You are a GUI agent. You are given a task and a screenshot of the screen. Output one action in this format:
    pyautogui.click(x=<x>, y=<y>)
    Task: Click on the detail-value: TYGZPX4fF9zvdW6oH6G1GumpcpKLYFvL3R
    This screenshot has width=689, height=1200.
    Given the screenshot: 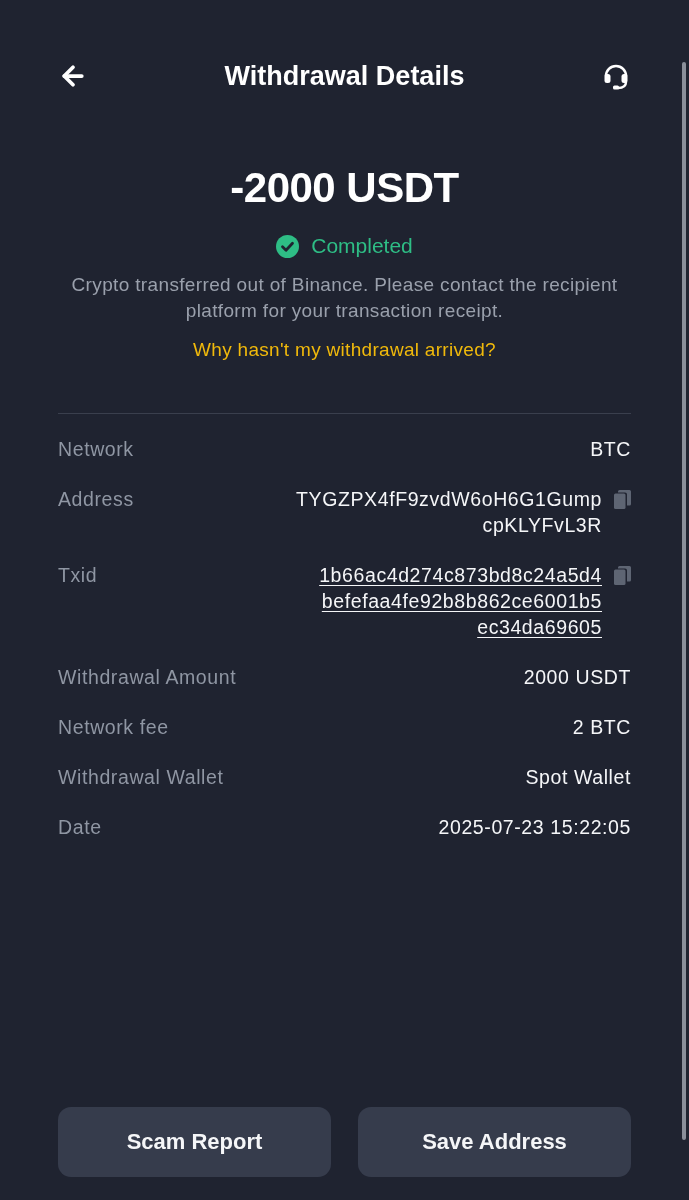 What is the action you would take?
    pyautogui.click(x=448, y=512)
    